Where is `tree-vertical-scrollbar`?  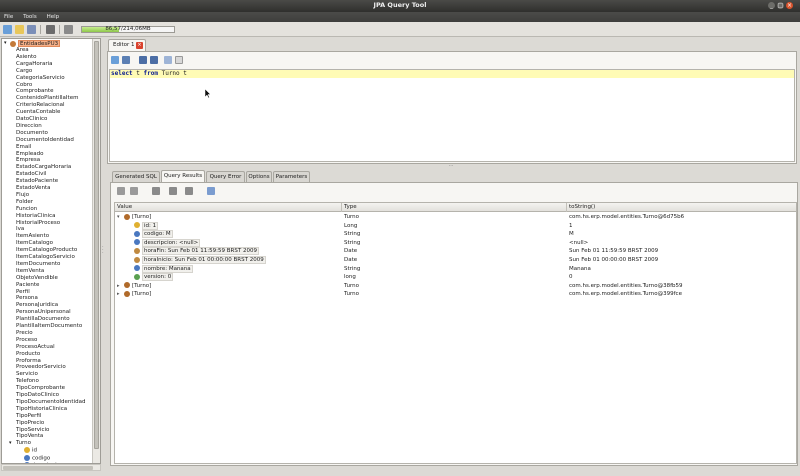
tree-vertical-scrollbar is located at coordinates (96, 251).